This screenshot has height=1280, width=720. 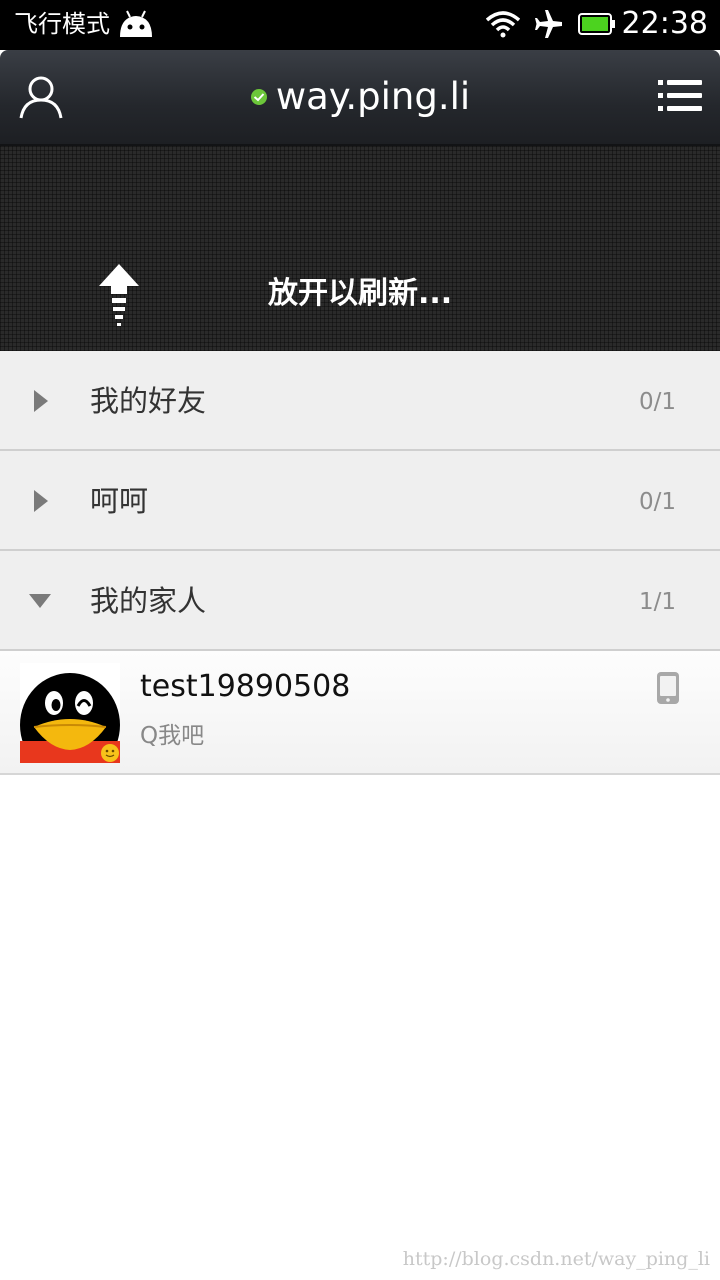 I want to click on group-name: 我的好友, so click(x=148, y=401).